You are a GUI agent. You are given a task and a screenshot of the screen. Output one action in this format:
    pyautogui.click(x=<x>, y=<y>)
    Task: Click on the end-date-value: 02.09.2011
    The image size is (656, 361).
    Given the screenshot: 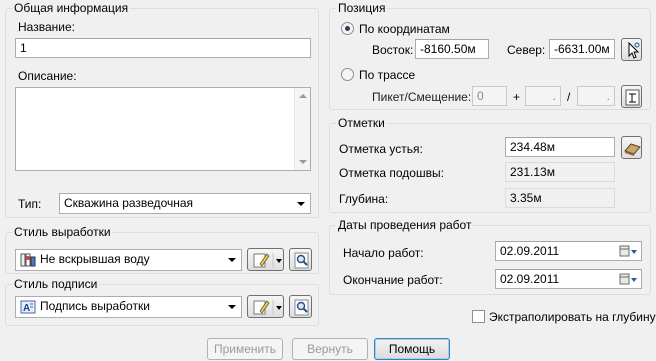 What is the action you would take?
    pyautogui.click(x=530, y=279)
    